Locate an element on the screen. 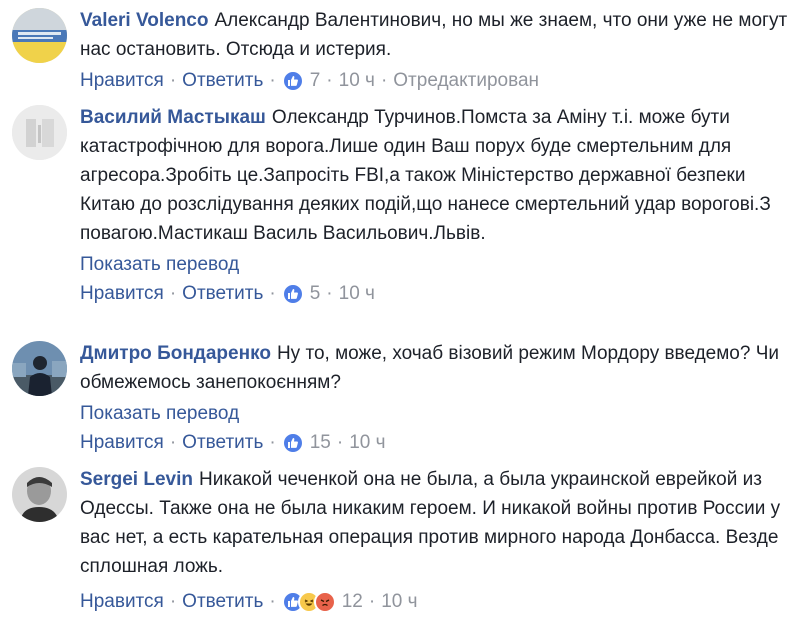 The width and height of the screenshot is (800, 617). comment-author: Valeri Volenco is located at coordinates (144, 20).